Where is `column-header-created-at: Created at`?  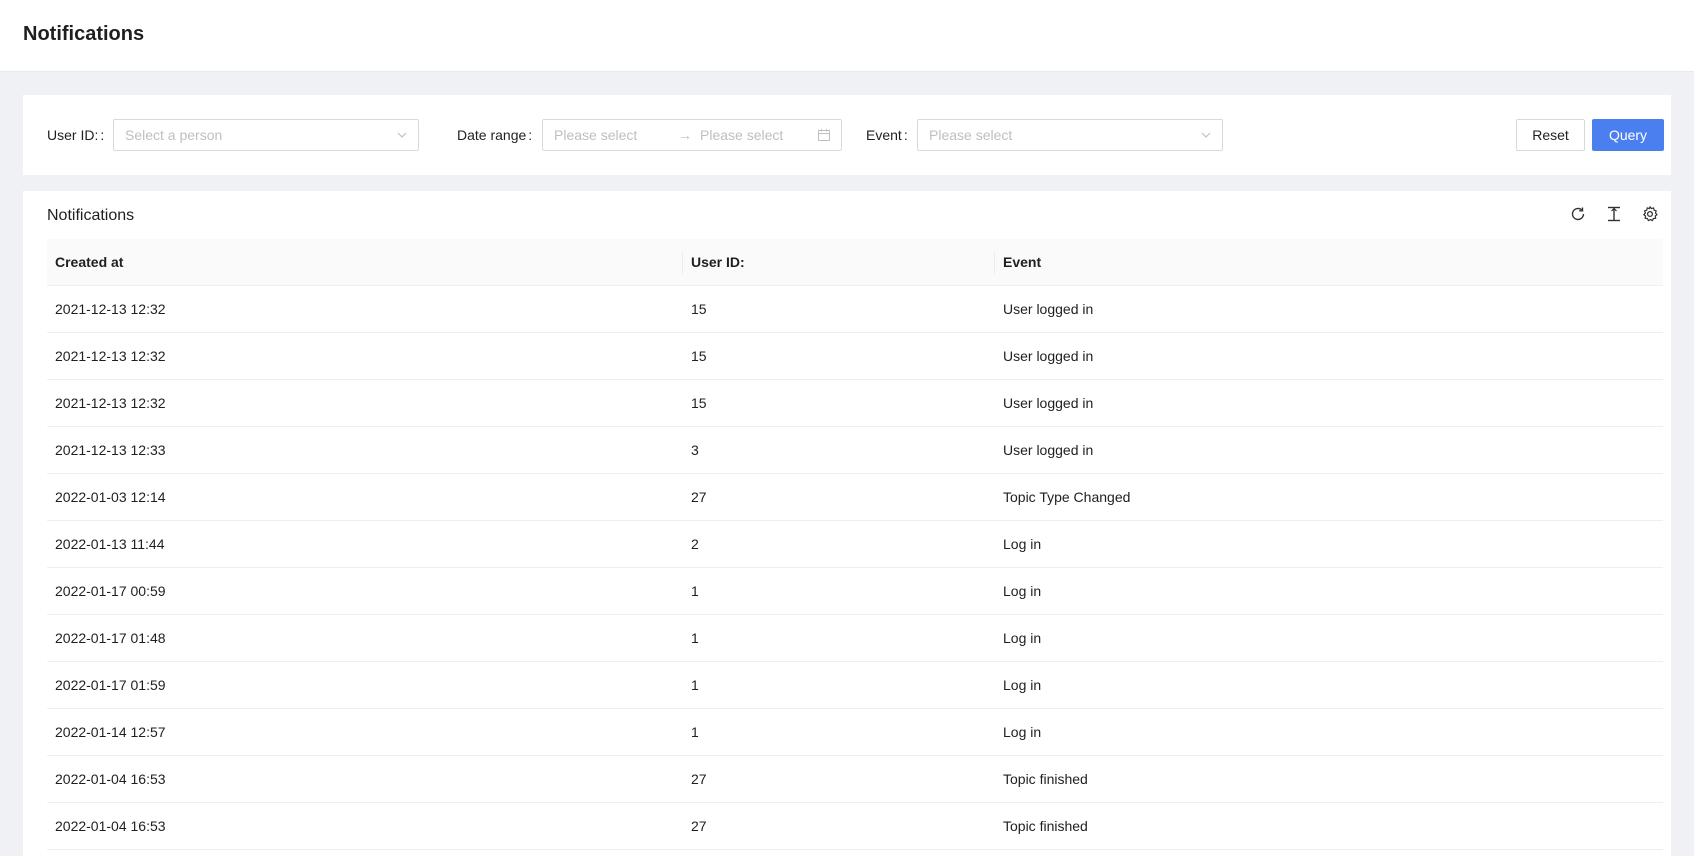 column-header-created-at: Created at is located at coordinates (85, 262).